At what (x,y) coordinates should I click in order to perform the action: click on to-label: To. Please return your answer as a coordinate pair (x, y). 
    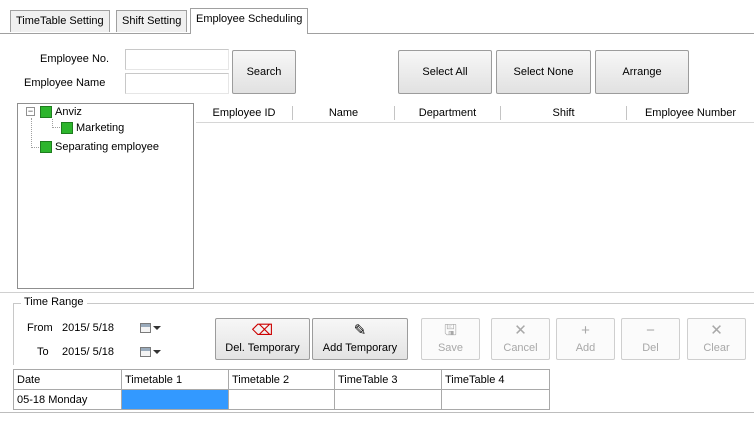
    Looking at the image, I should click on (43, 352).